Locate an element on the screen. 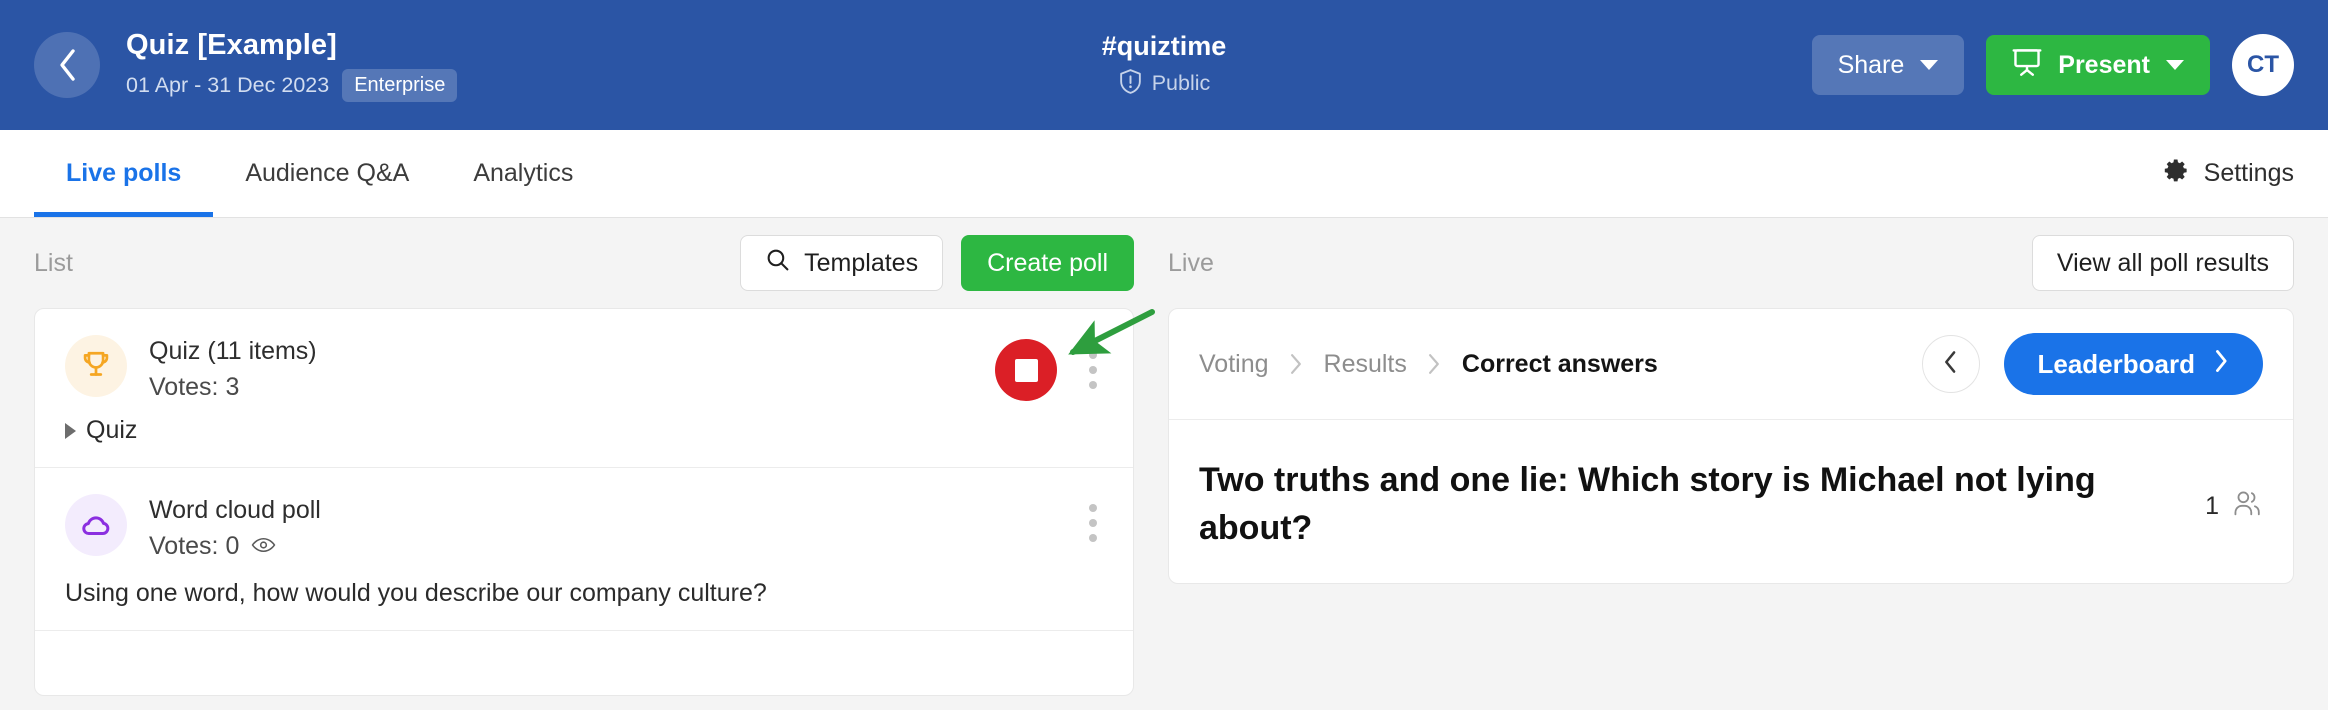 This screenshot has height=710, width=2328. view-all-poll-results-button: View all poll results is located at coordinates (2162, 263).